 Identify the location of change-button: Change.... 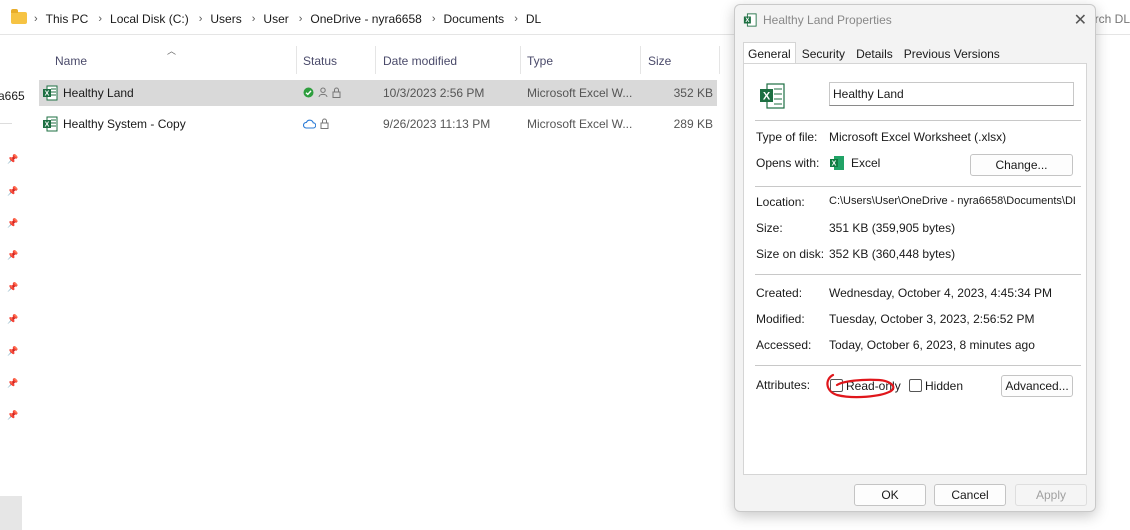
(1021, 165).